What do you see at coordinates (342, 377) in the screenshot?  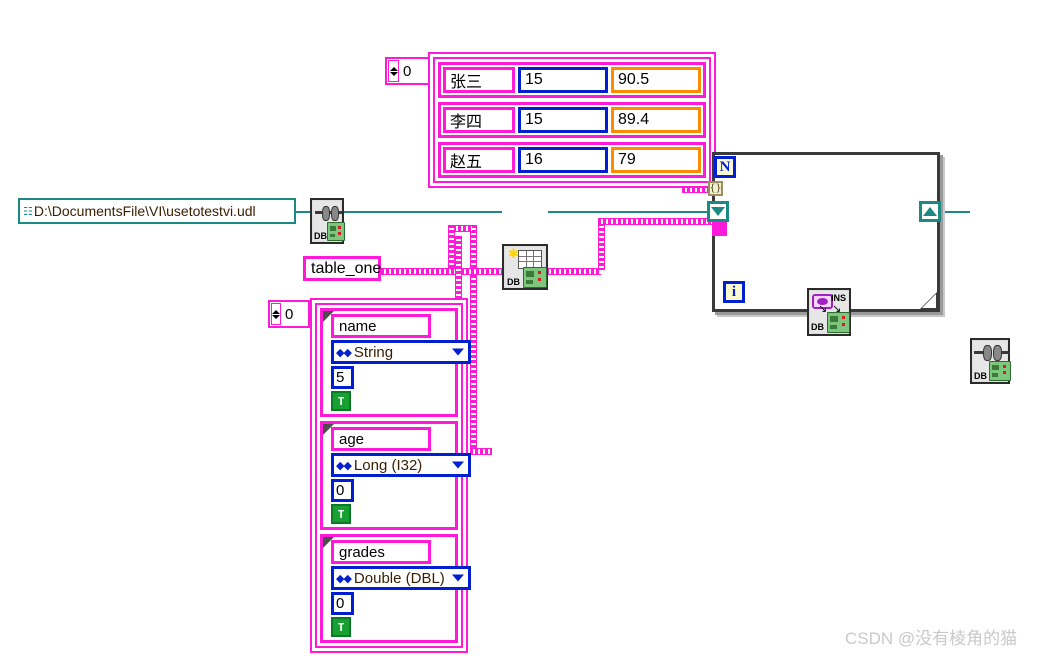 I see `schema-size-field: 5` at bounding box center [342, 377].